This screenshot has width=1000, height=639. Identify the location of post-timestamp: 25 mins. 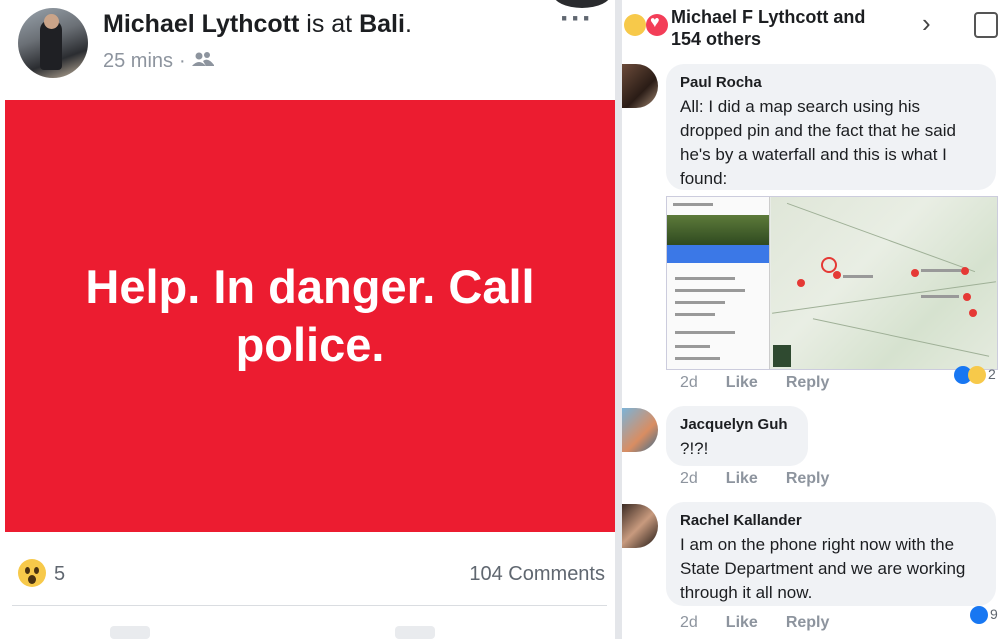
(138, 61).